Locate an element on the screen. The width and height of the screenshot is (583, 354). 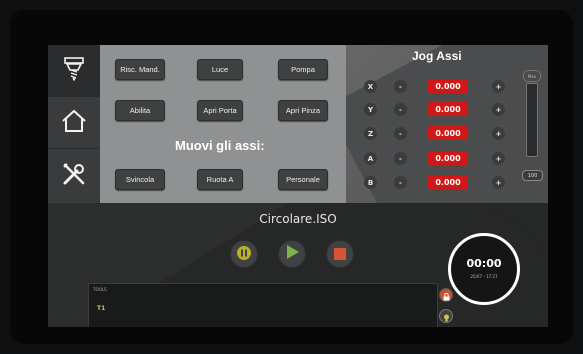
svincola-button: Svincola is located at coordinates (140, 179).